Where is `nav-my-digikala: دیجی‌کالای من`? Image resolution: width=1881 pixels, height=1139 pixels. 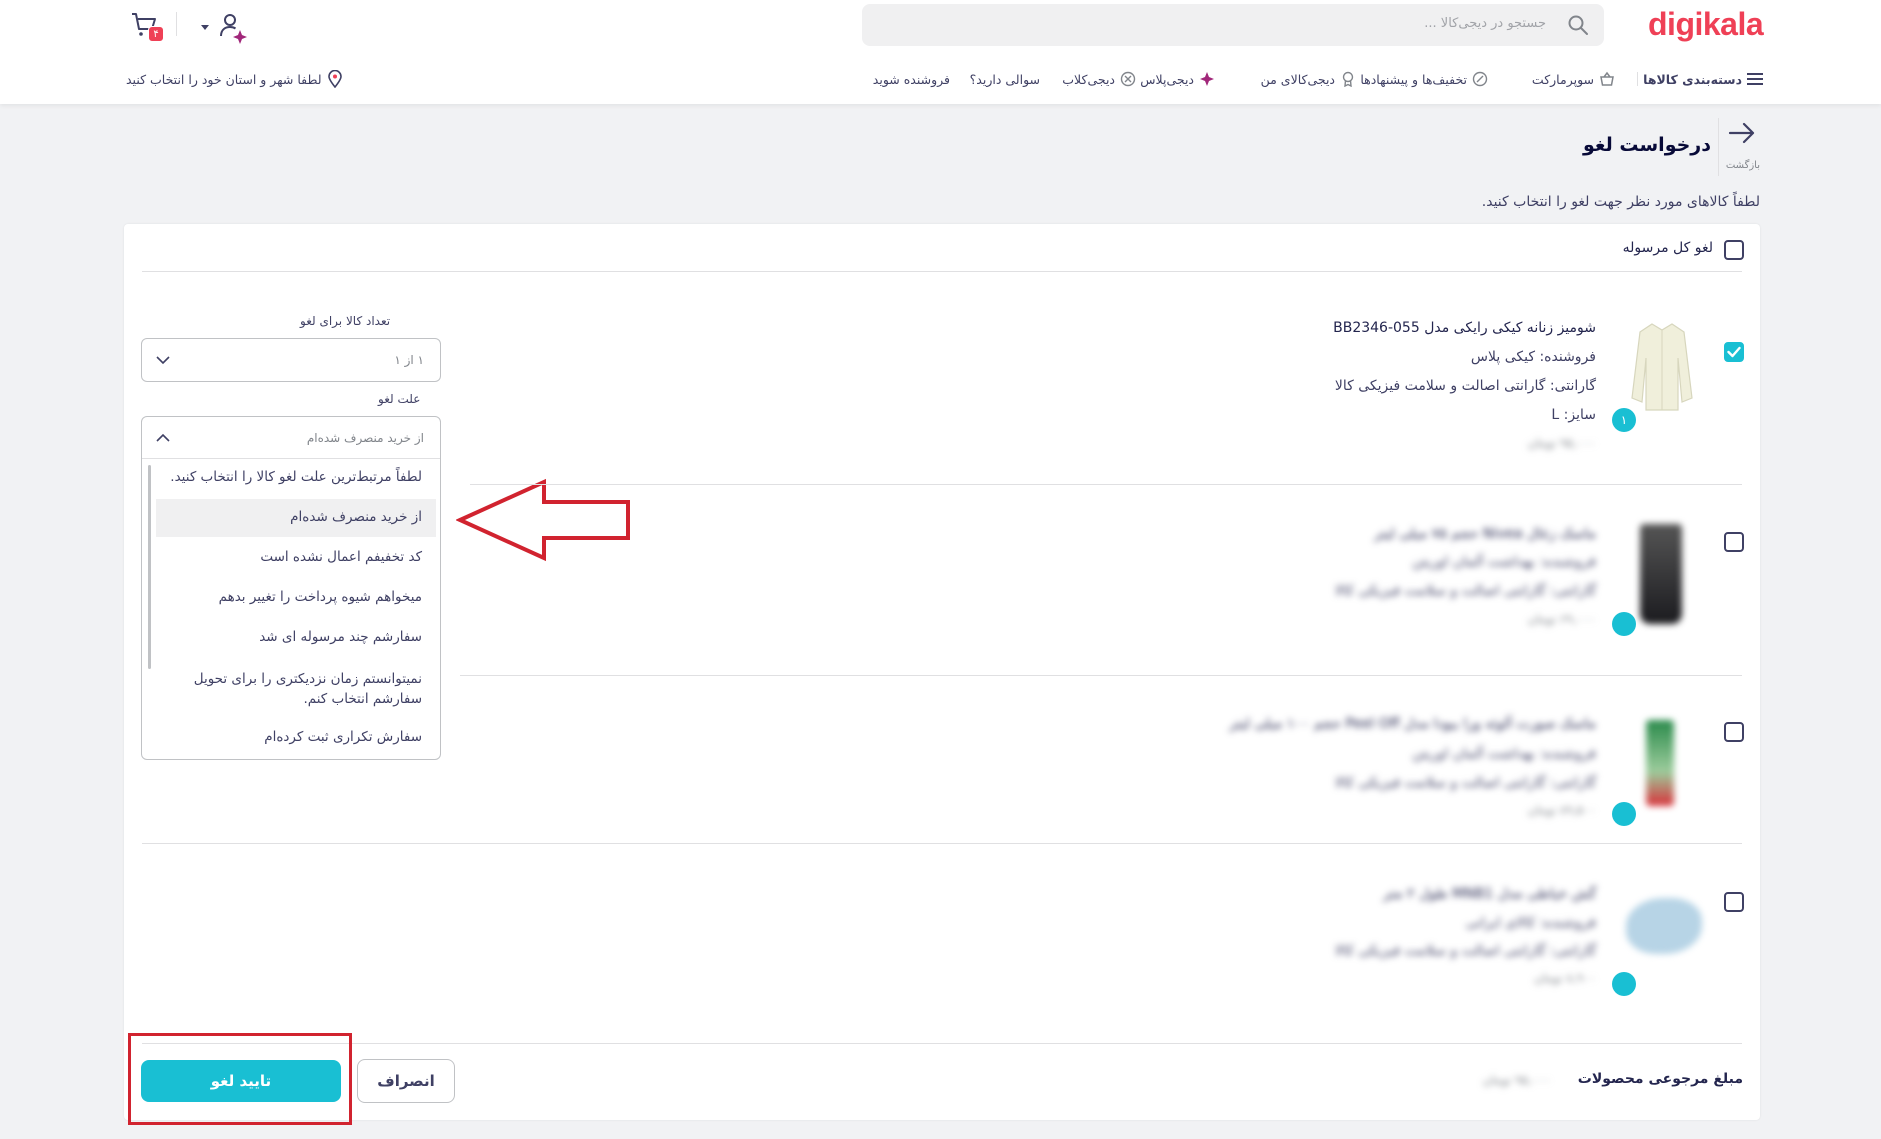
nav-my-digikala: دیجی‌کالای من is located at coordinates (1308, 79).